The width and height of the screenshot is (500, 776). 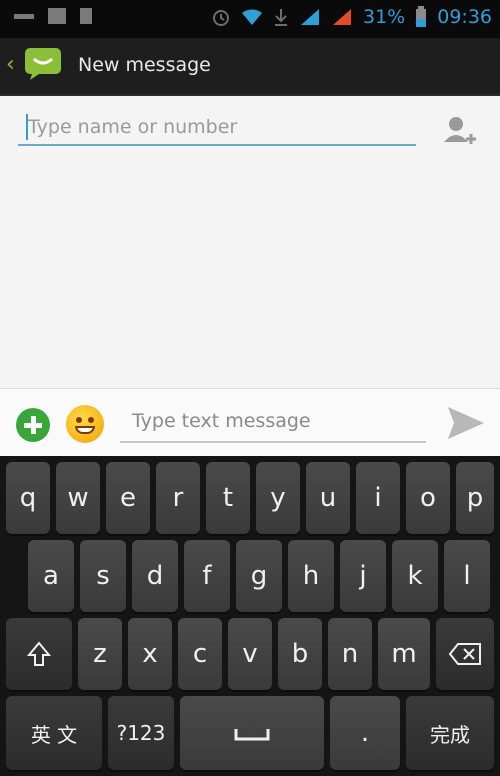 I want to click on key-h: h, so click(x=311, y=576).